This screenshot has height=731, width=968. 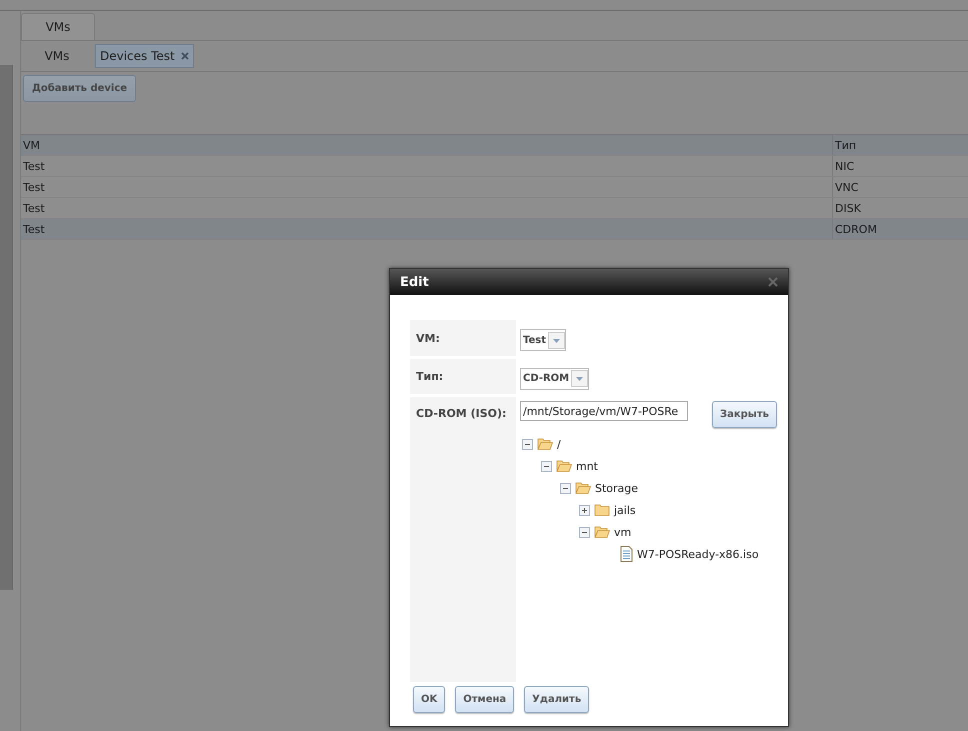 What do you see at coordinates (463, 338) in the screenshot?
I see `field-label: VM:` at bounding box center [463, 338].